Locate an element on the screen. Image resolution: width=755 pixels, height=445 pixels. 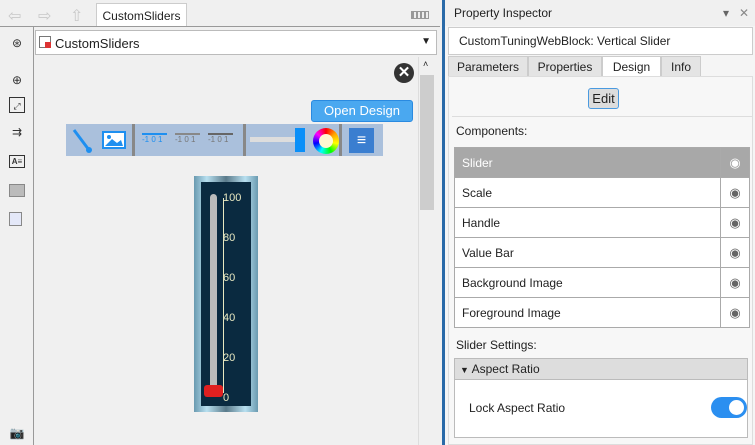
inspector-header: Property Inspector ▾ ✕ is located at coordinates (600, 13).